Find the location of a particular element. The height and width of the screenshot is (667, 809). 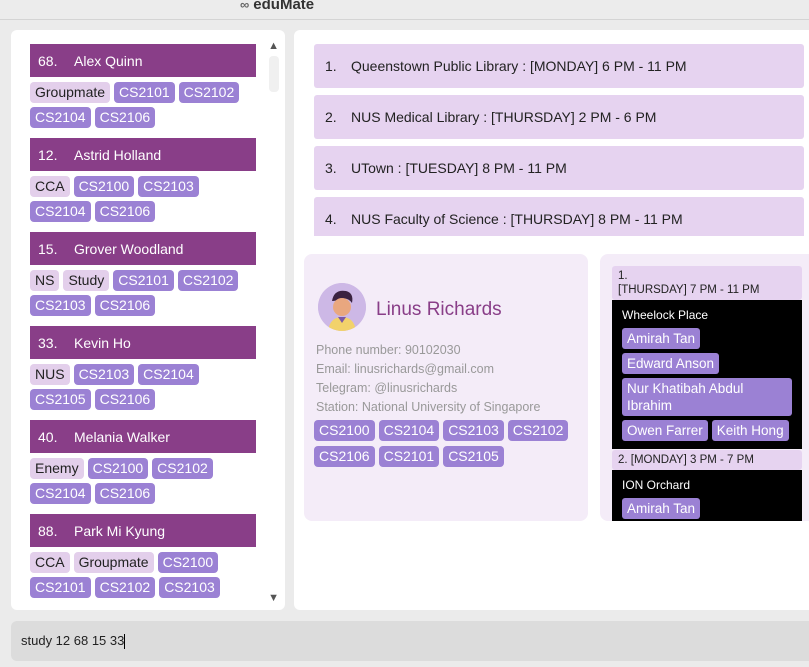

meetup-number: 1. is located at coordinates (623, 276).